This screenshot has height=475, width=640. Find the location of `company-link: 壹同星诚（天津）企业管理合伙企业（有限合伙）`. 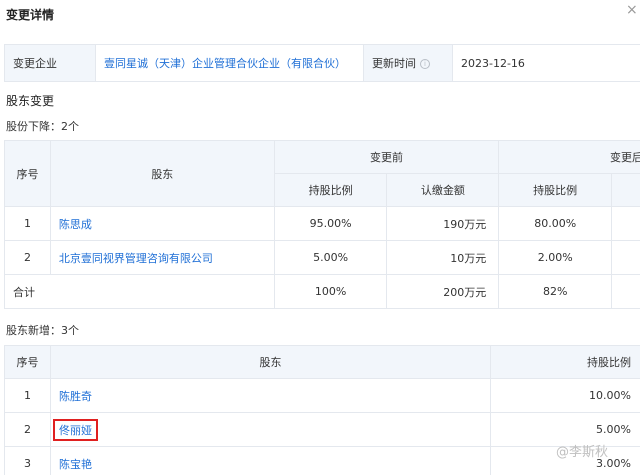

company-link: 壹同星诚（天津）企业管理合伙企业（有限合伙） is located at coordinates (229, 63).